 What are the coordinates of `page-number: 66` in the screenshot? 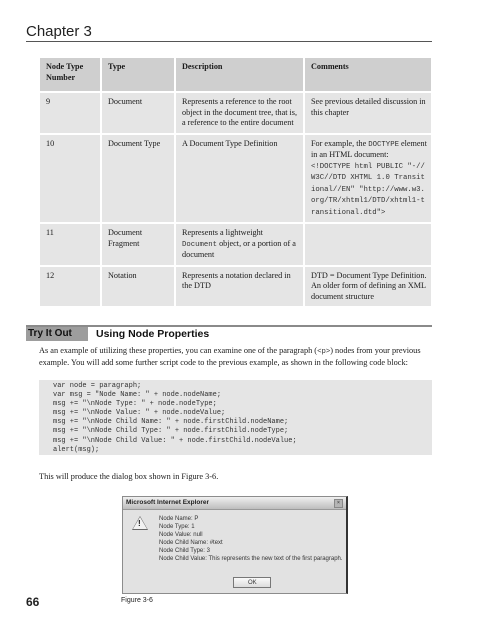 It's located at (33, 602).